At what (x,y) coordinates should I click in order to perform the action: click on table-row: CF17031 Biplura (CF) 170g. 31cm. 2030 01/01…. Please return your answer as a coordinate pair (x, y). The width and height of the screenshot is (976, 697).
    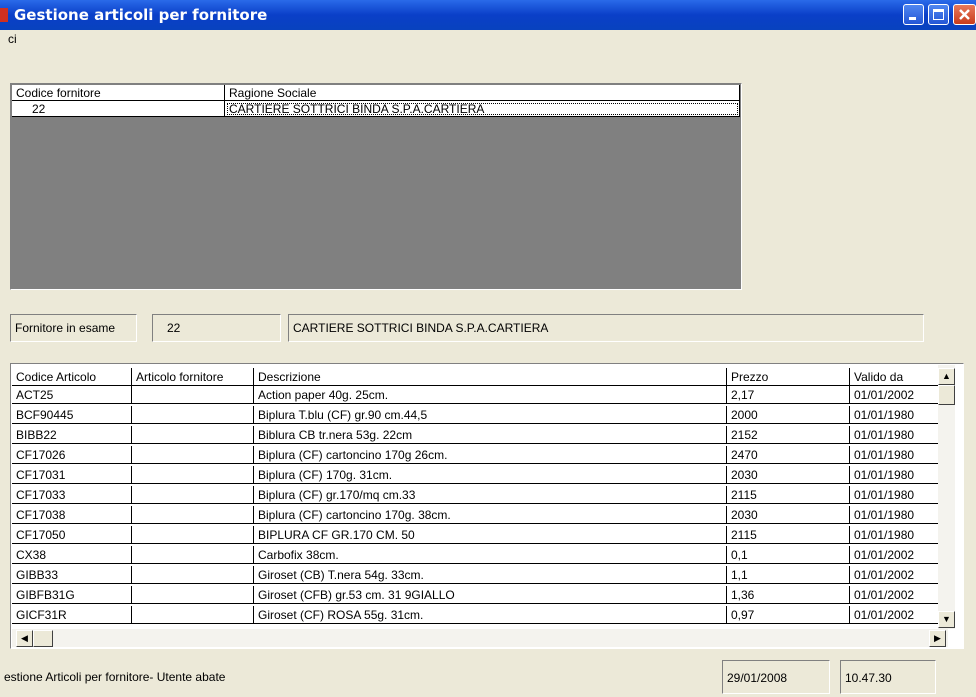
    Looking at the image, I should click on (480, 475).